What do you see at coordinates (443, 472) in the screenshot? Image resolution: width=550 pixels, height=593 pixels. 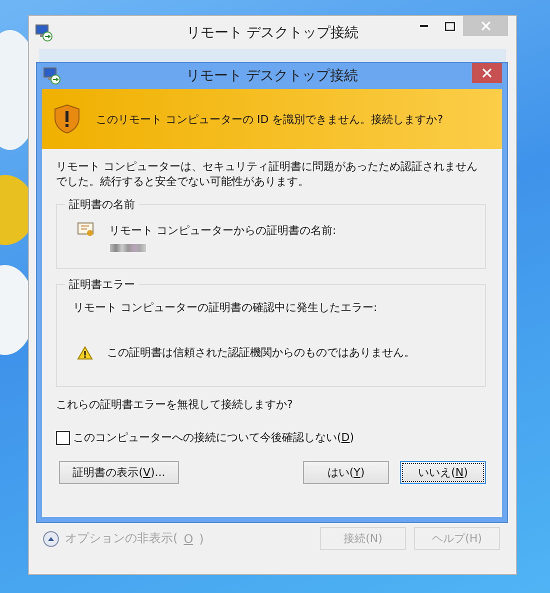 I see `no-button: いいえ(N)` at bounding box center [443, 472].